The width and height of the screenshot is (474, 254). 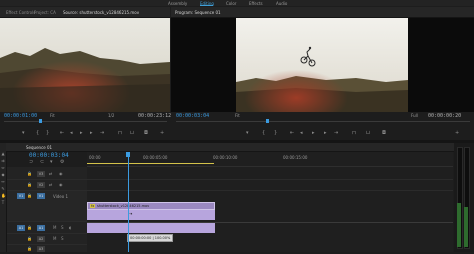 I want to click on ruler-label-0: 00:00, so click(x=95, y=157).